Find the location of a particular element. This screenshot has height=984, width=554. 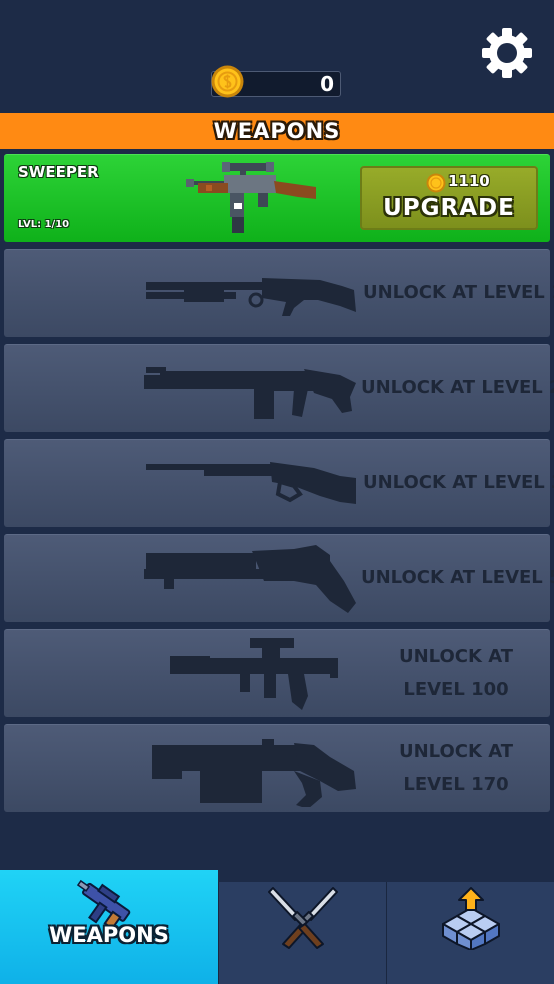

weapon-card-locked: UNLOCK AT LEVEL 20 is located at coordinates (279, 388).